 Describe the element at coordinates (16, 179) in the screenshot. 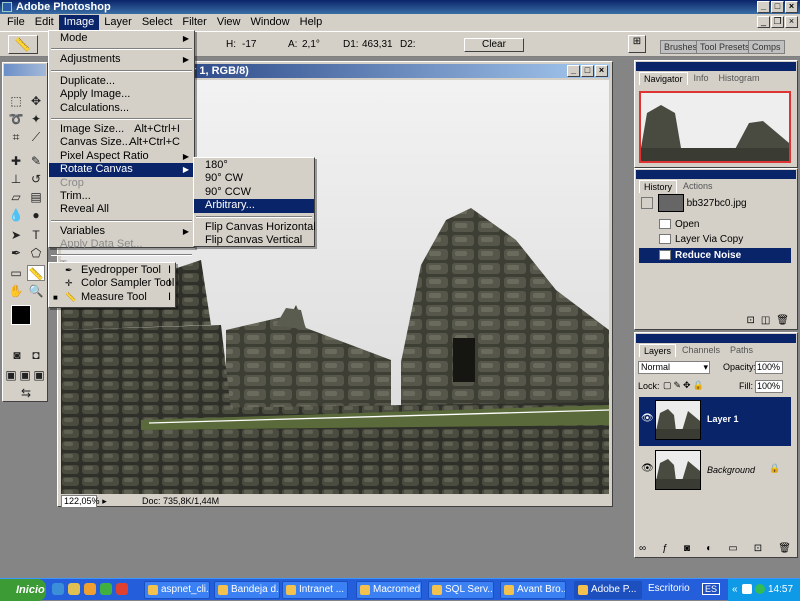

I see `clone-stamp-icon: ⊥` at that location.